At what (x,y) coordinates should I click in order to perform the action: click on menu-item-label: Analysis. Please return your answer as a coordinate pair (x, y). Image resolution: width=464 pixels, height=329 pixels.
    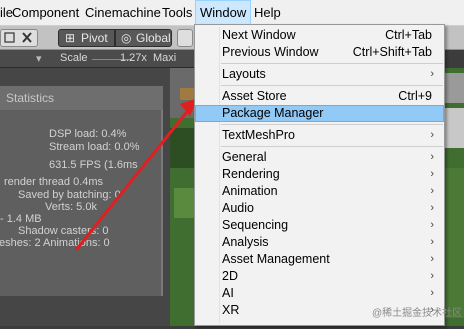
    Looking at the image, I should click on (245, 242).